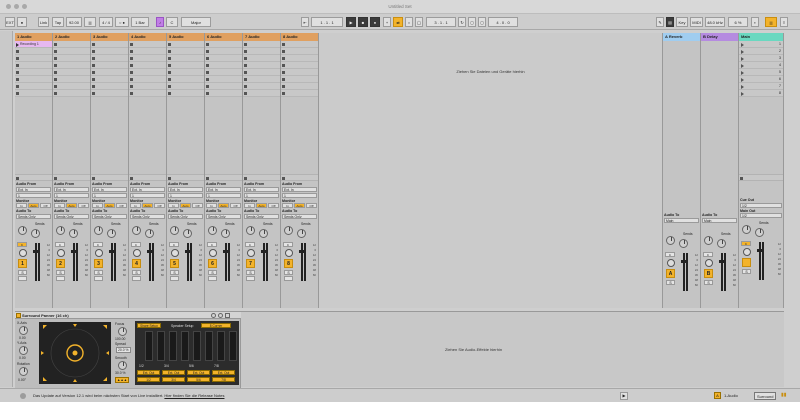  Describe the element at coordinates (660, 22) in the screenshot. I see `draw-mode-icon: ✎` at that location.